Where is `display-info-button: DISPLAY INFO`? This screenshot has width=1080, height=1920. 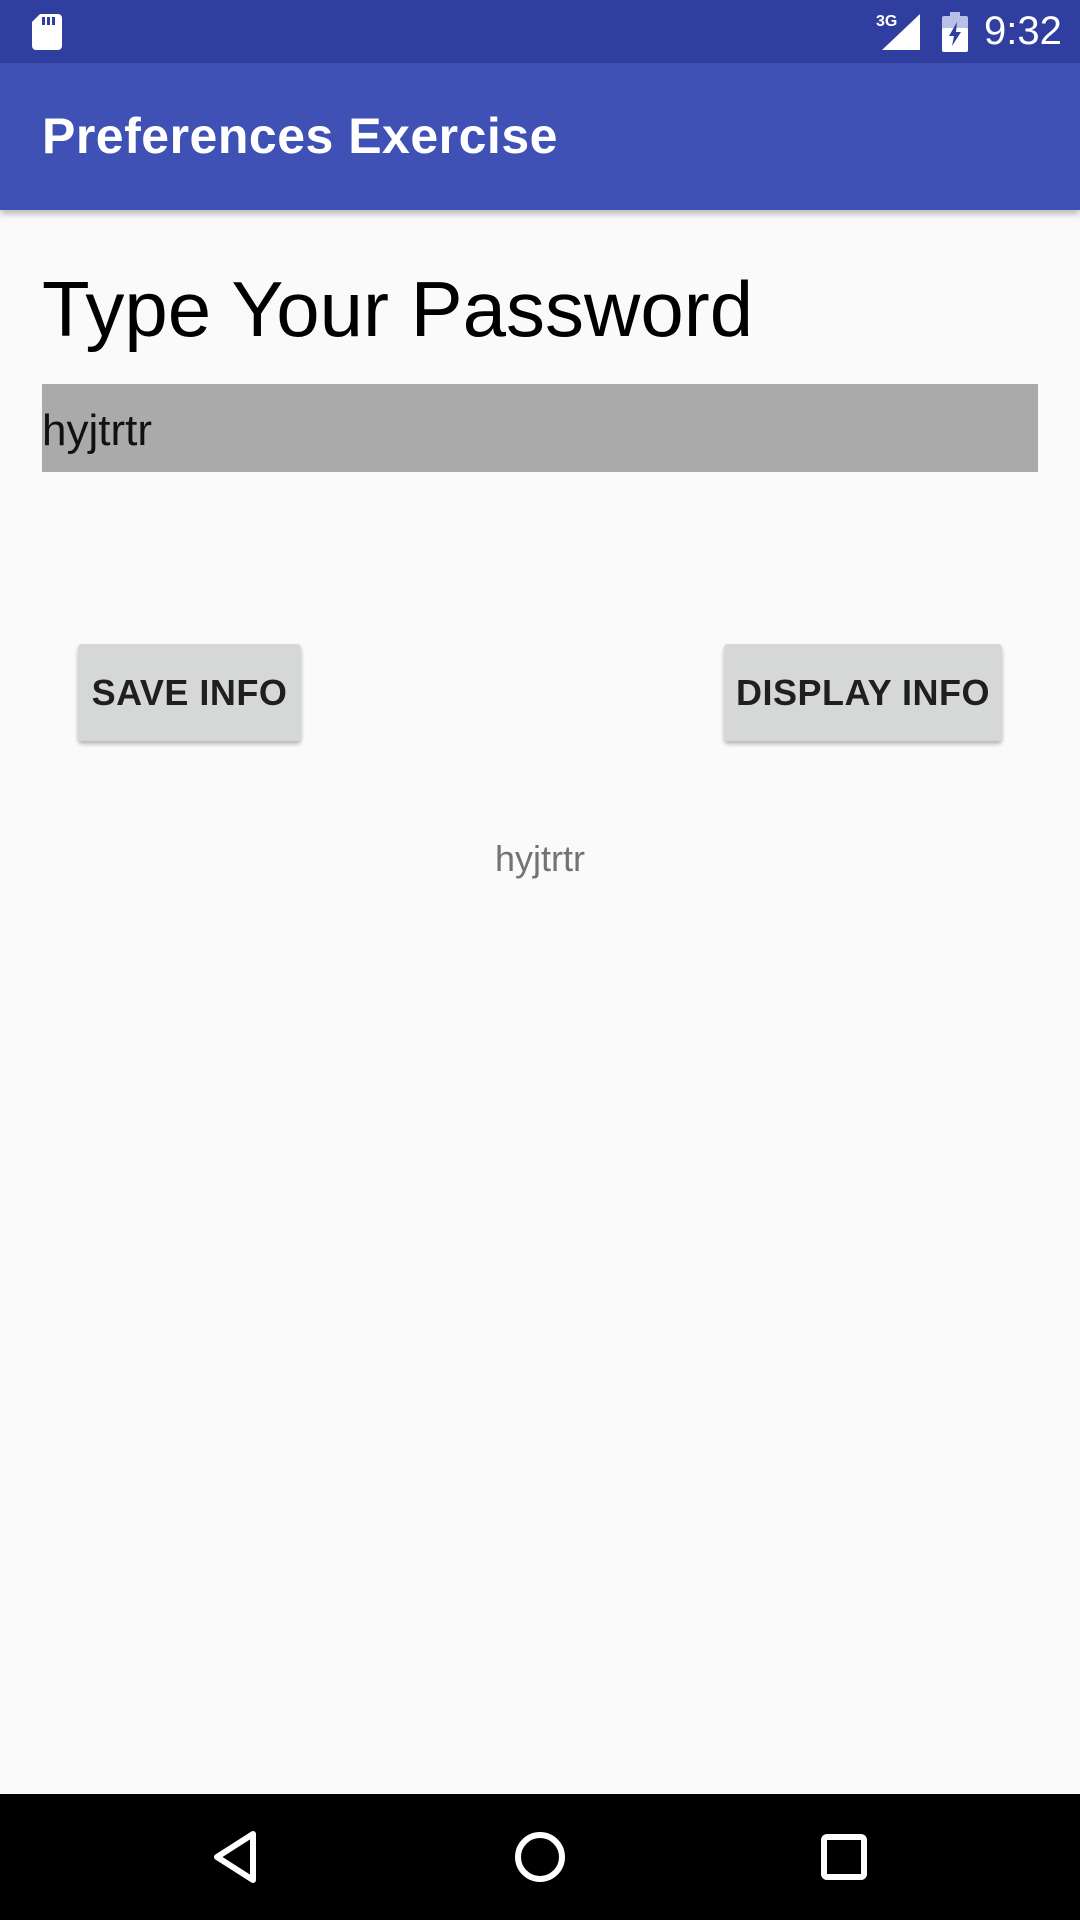 display-info-button: DISPLAY INFO is located at coordinates (863, 692).